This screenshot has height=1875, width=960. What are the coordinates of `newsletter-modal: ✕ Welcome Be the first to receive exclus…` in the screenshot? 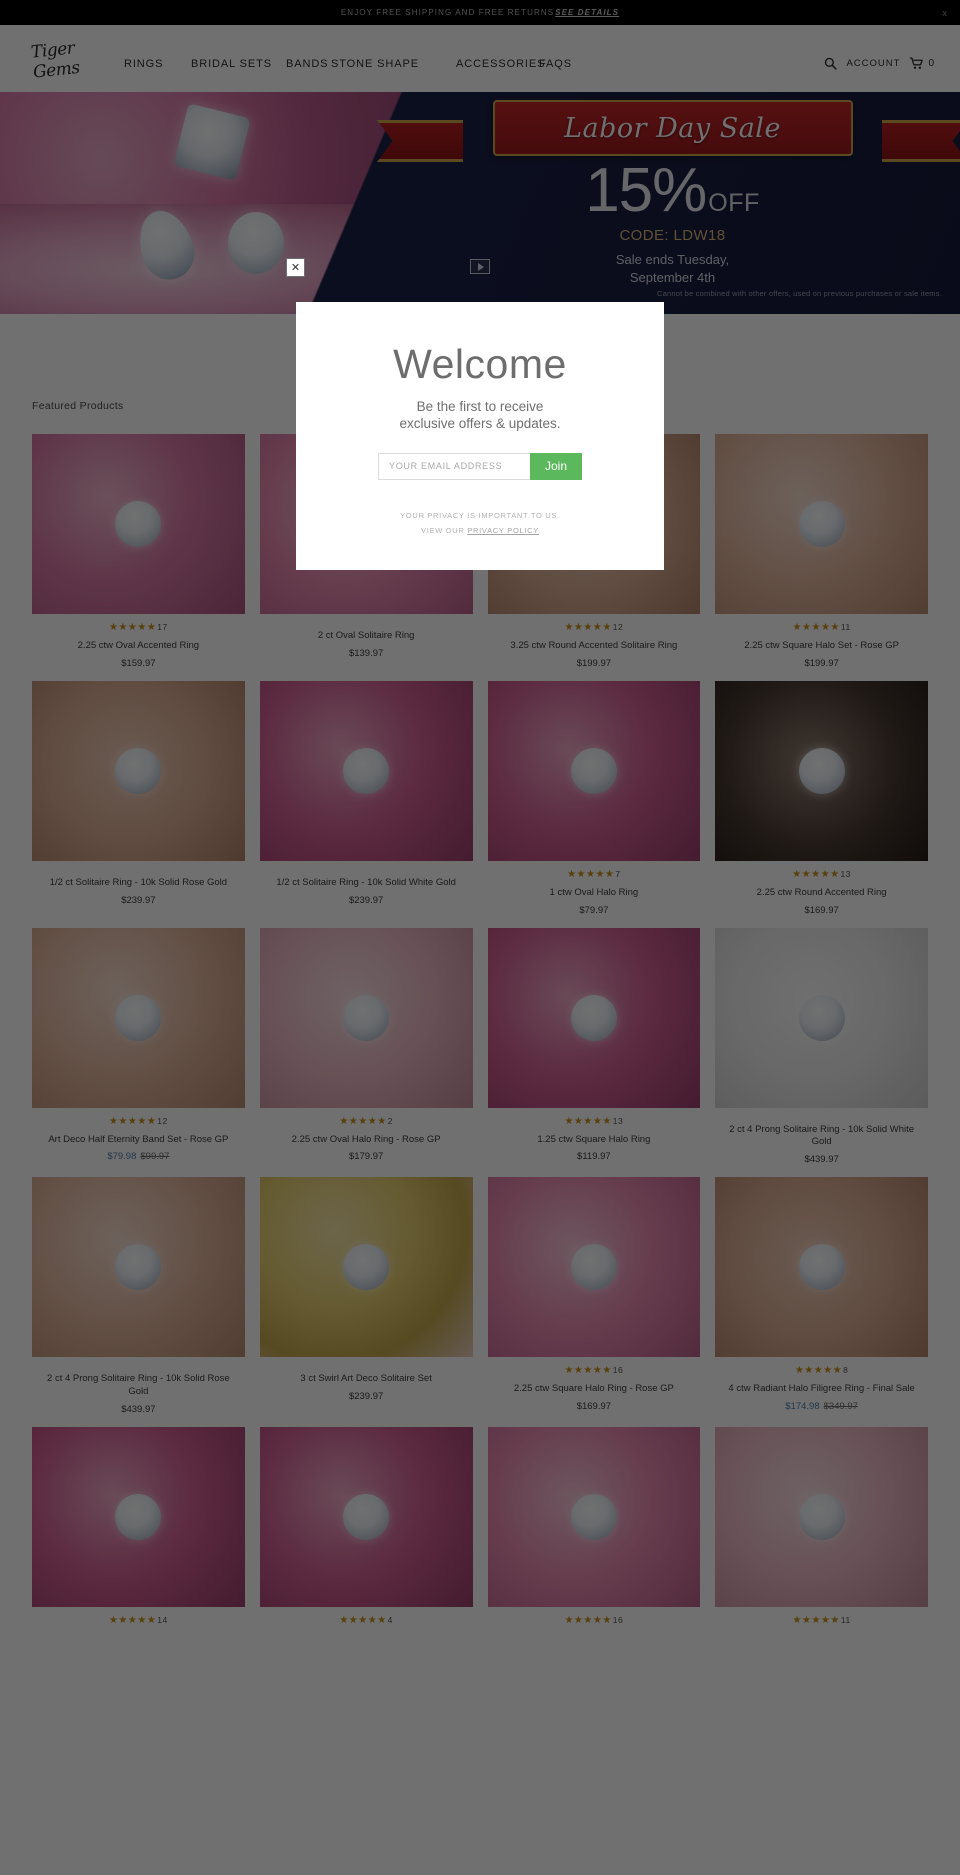 It's located at (475, 414).